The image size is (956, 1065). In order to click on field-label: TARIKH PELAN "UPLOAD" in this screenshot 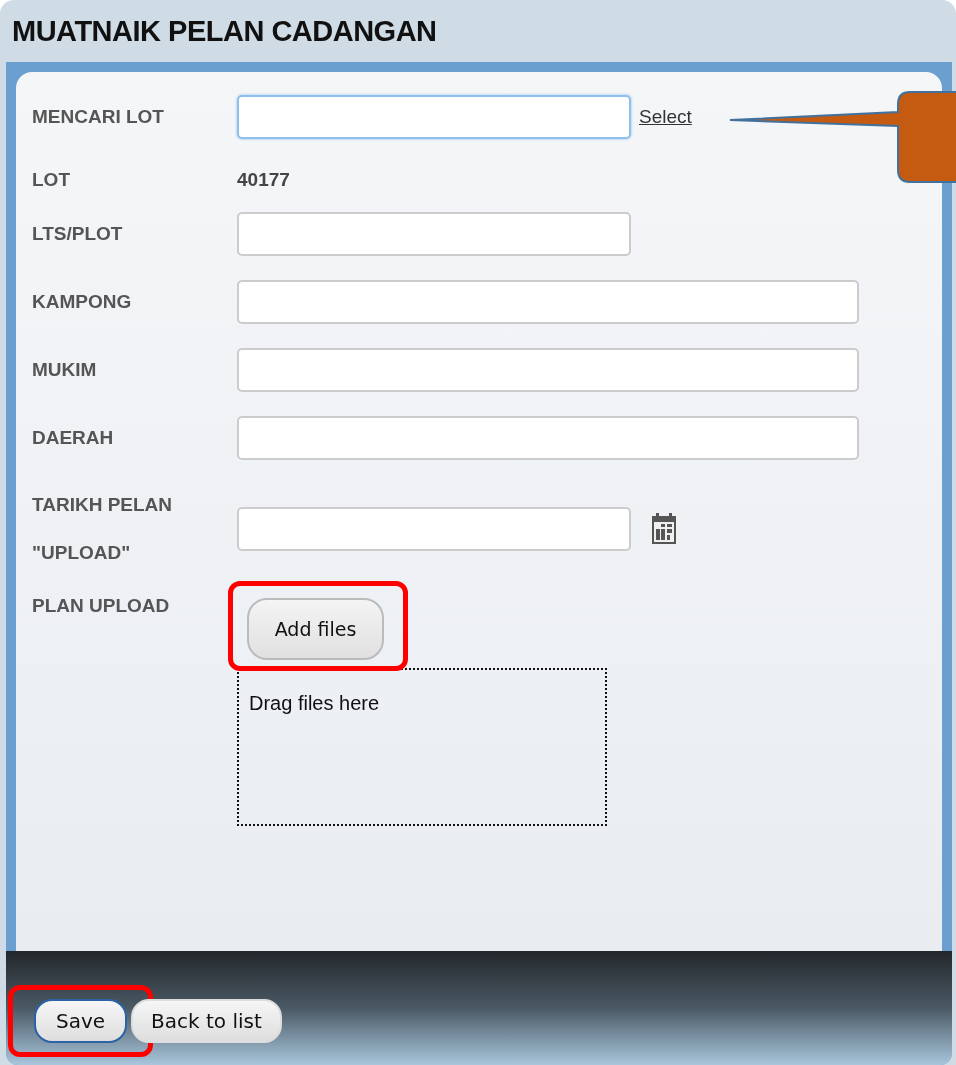, I will do `click(103, 529)`.